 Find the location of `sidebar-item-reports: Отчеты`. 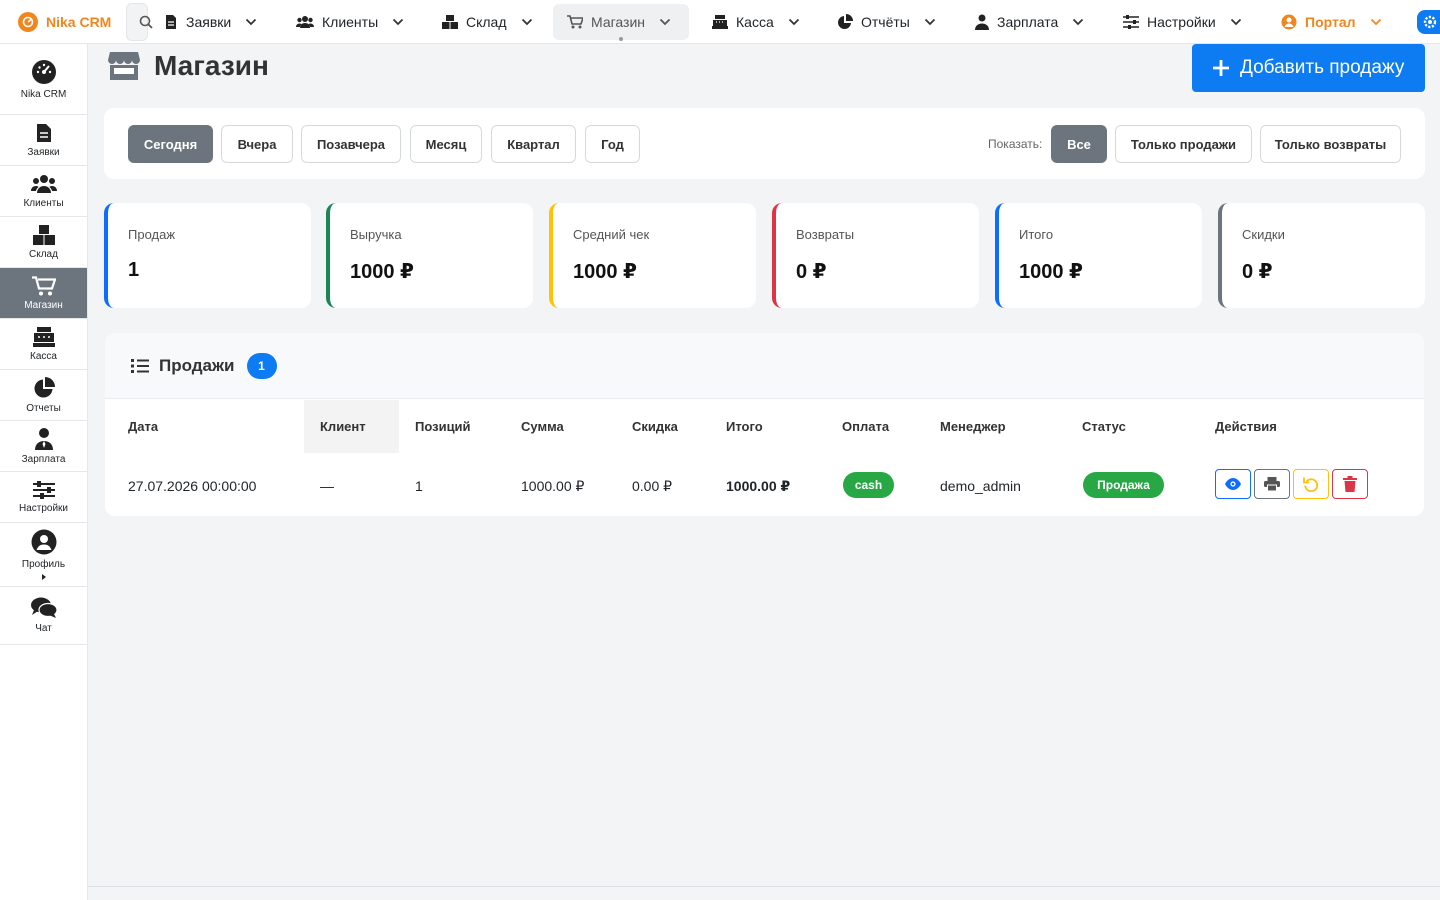

sidebar-item-reports: Отчеты is located at coordinates (43, 395).